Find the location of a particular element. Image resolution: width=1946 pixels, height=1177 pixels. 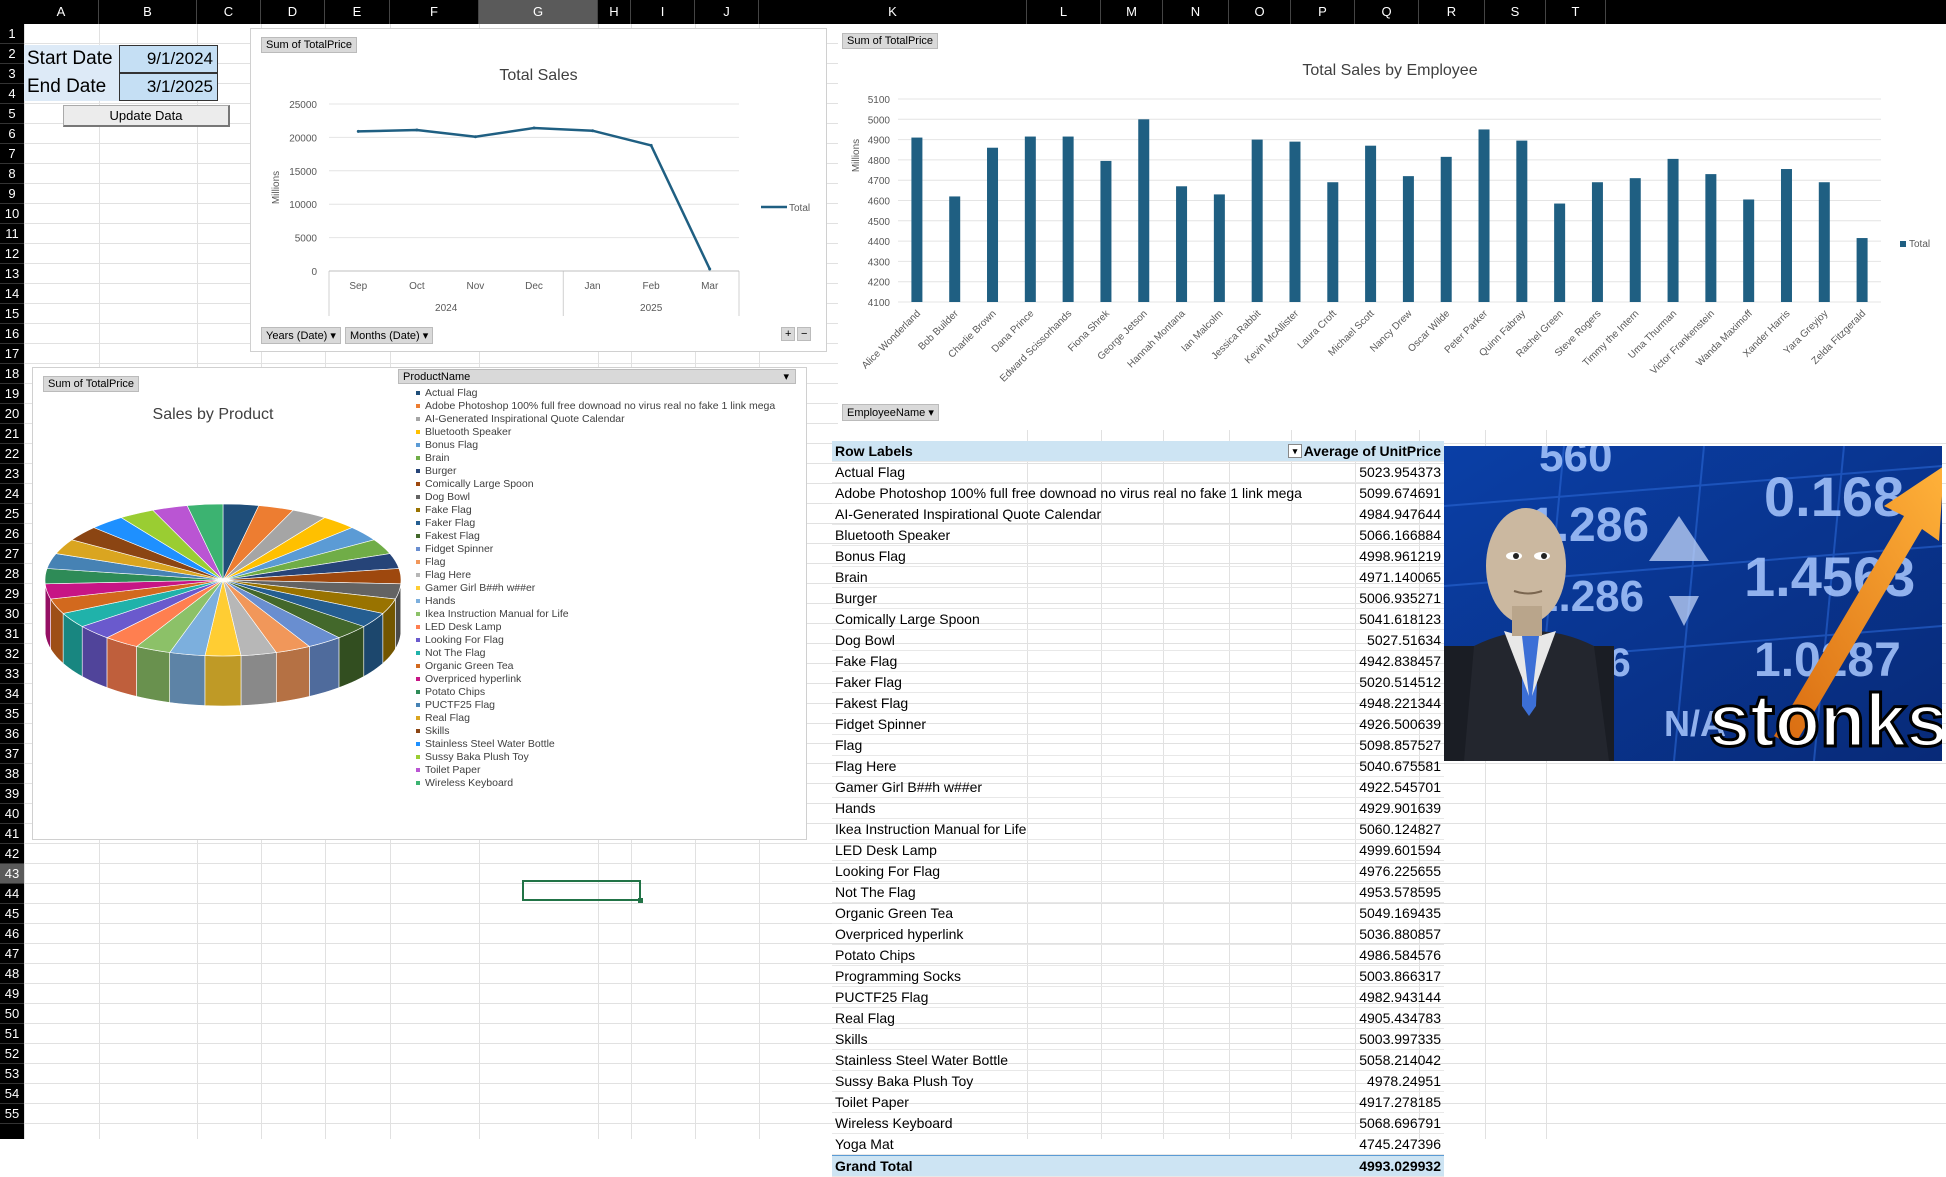

row-header-42: 42 is located at coordinates (12, 854).